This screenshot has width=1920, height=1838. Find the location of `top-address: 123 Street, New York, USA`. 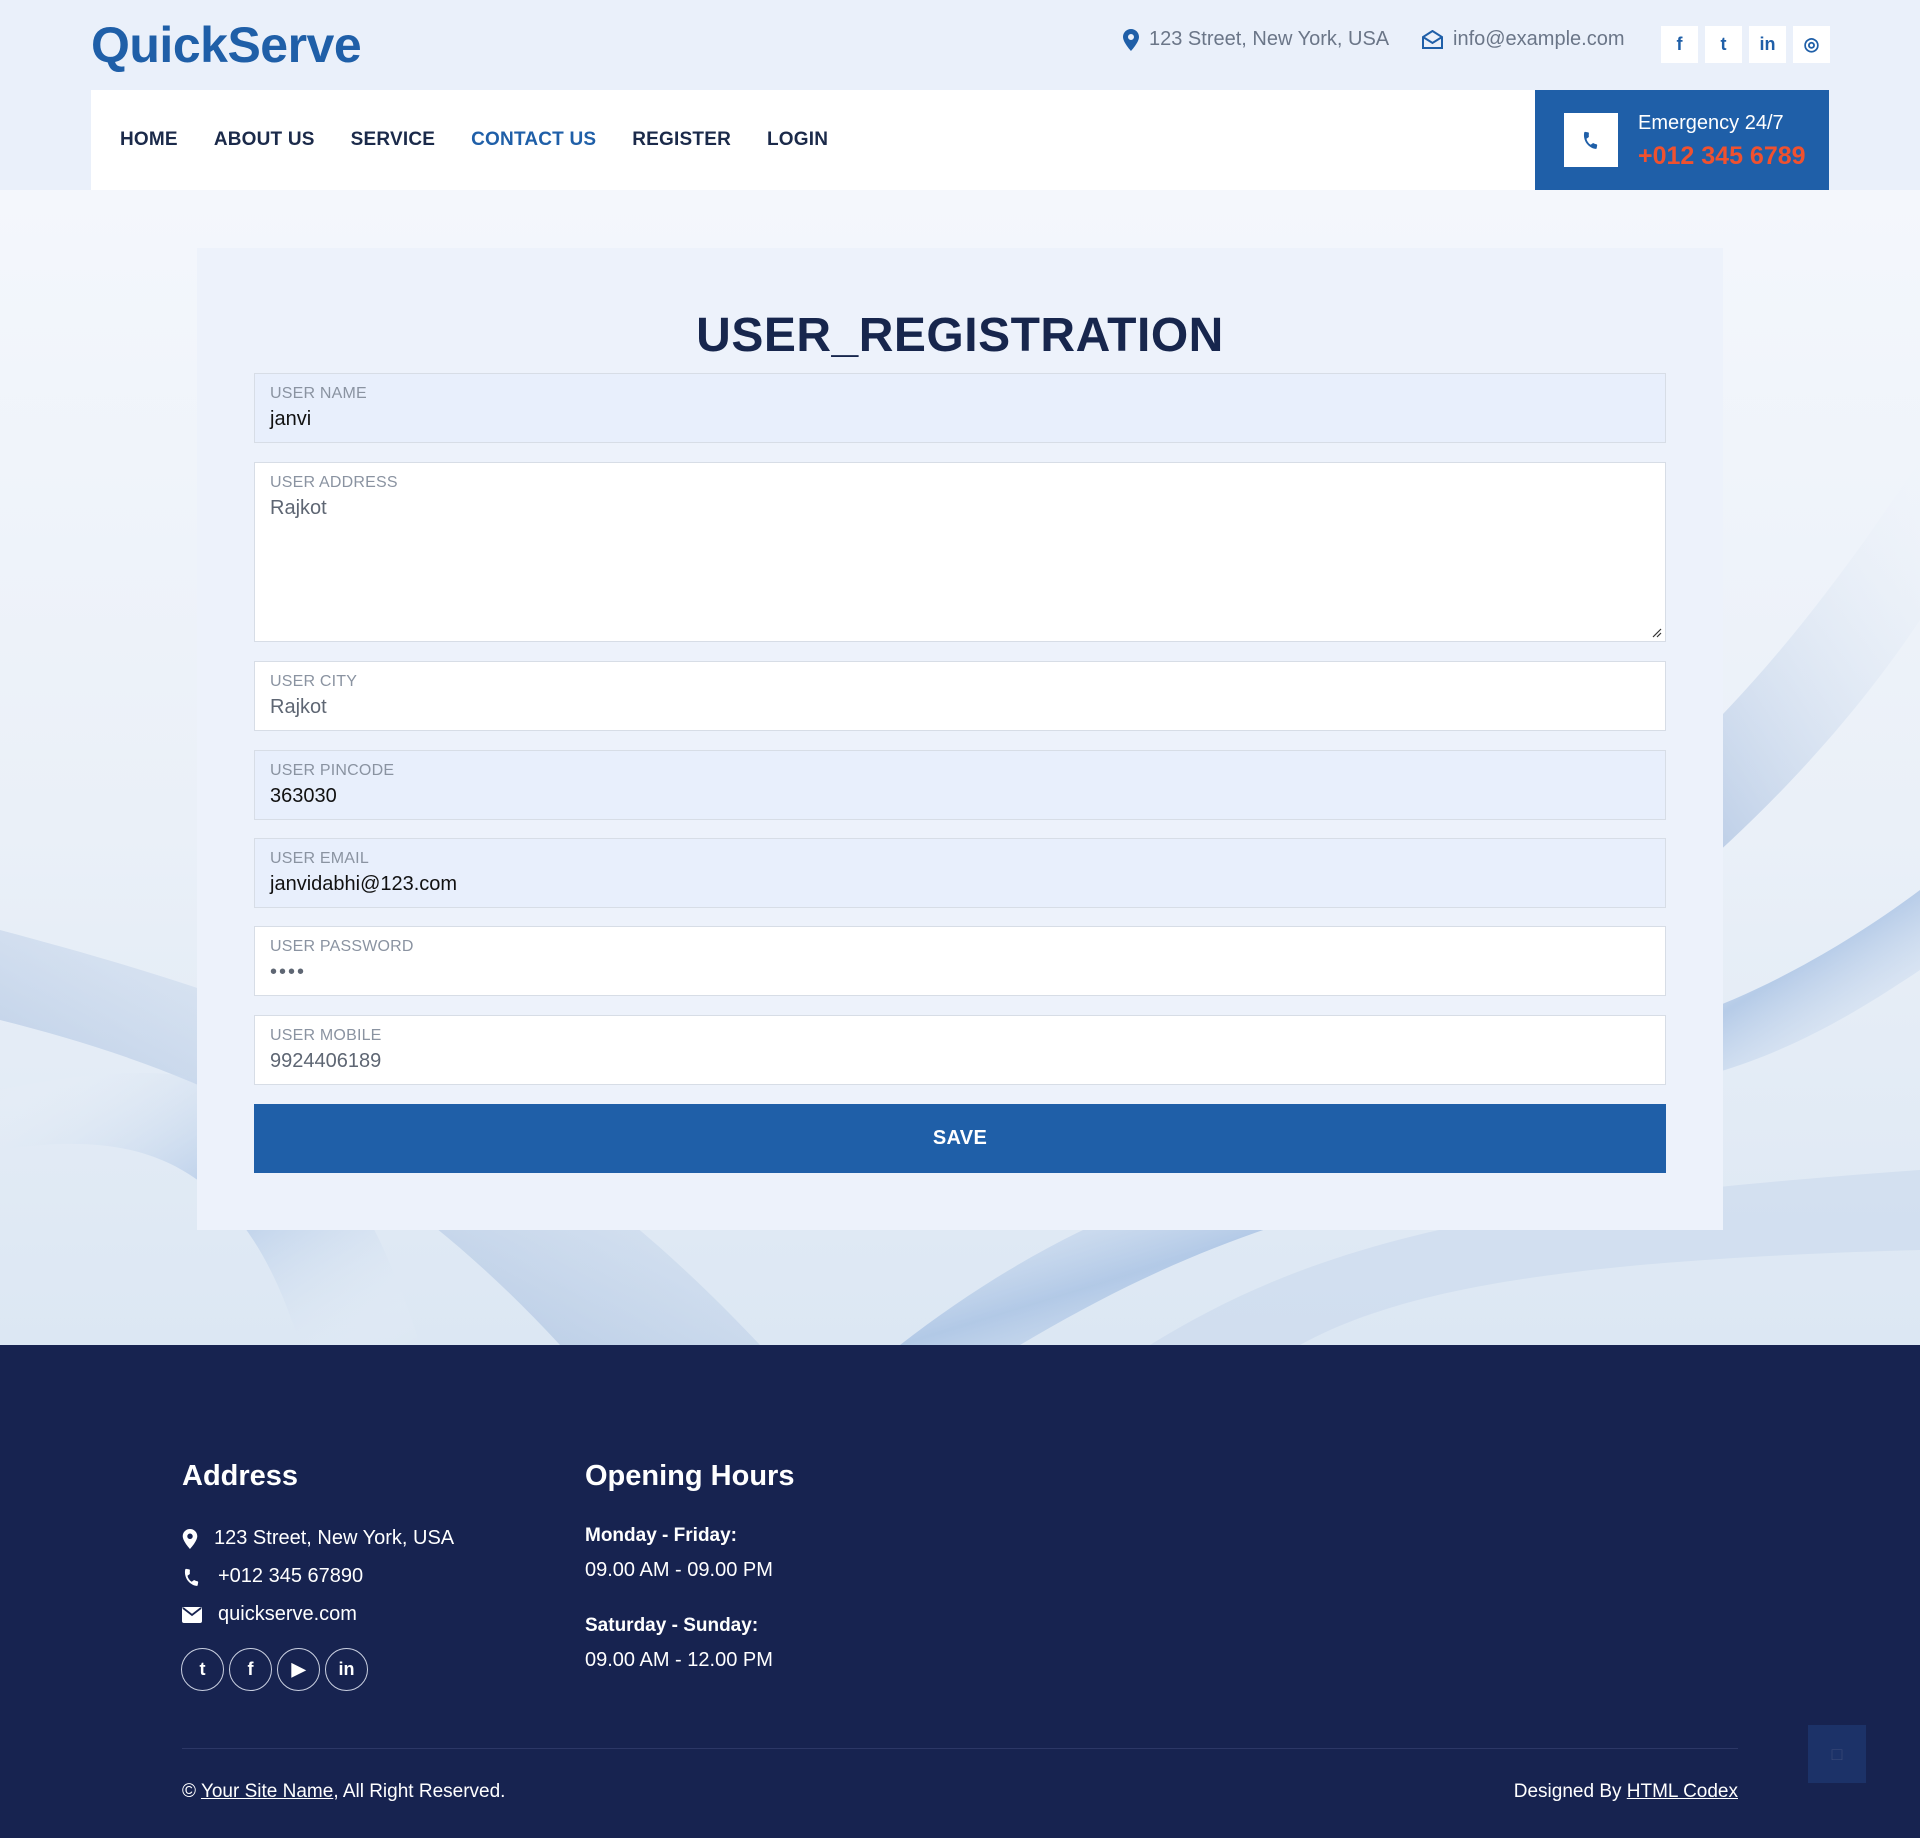

top-address: 123 Street, New York, USA is located at coordinates (1256, 39).